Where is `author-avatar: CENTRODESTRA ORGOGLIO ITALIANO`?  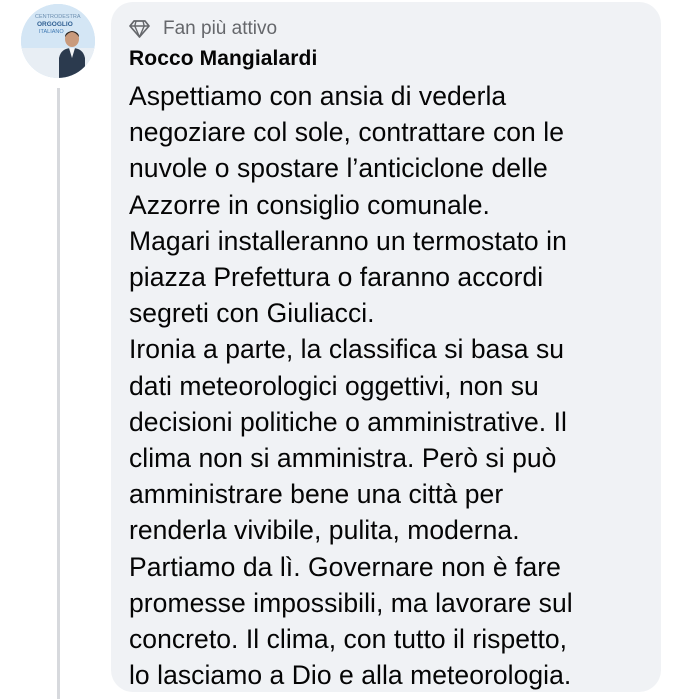 author-avatar: CENTRODESTRA ORGOGLIO ITALIANO is located at coordinates (58, 41).